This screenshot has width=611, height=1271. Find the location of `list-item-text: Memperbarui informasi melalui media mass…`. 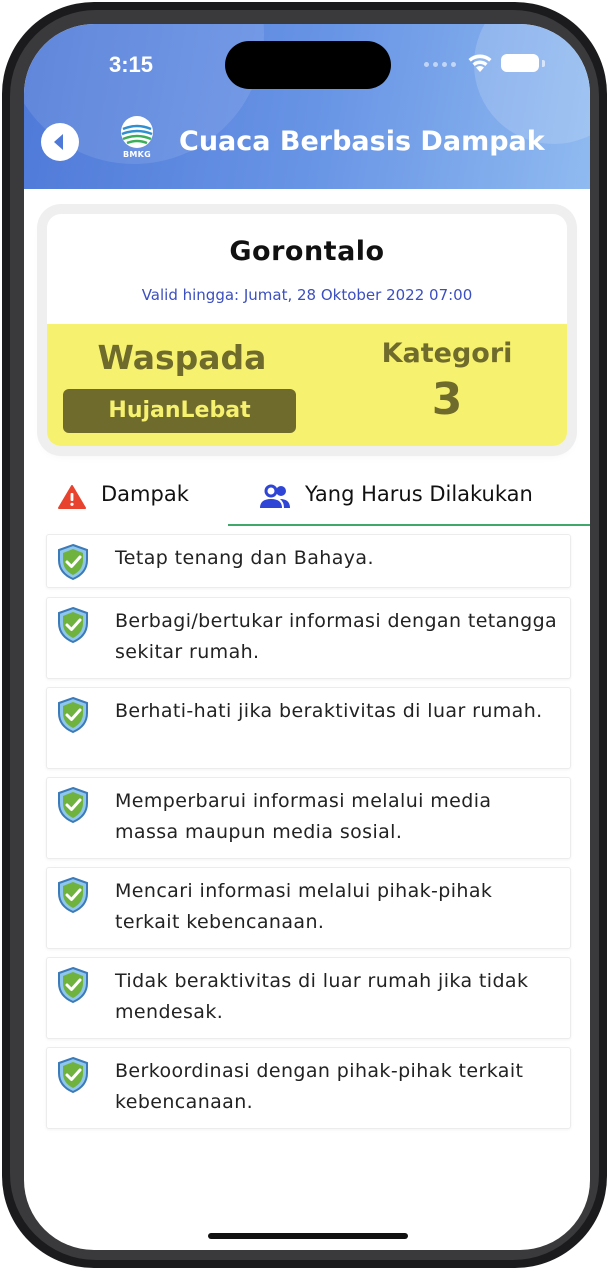

list-item-text: Memperbarui informasi melalui media mass… is located at coordinates (303, 816).